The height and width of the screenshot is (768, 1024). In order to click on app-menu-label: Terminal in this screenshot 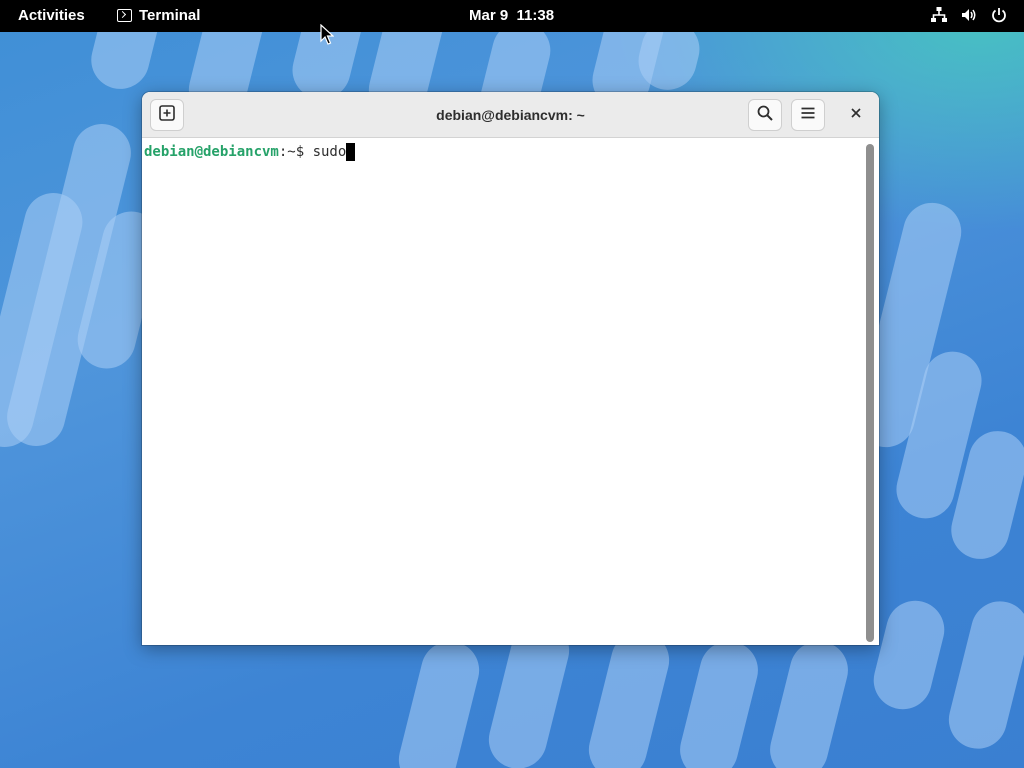, I will do `click(170, 15)`.